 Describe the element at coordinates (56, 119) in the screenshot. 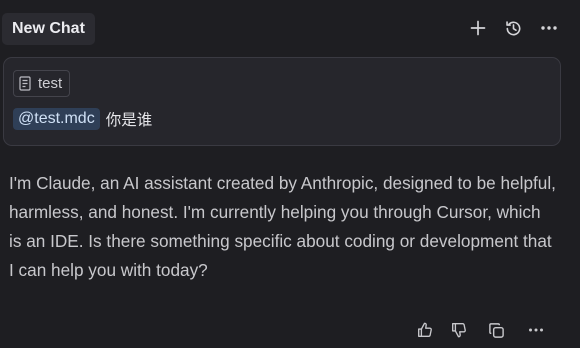

I see `mention-tag: @test.mdc` at that location.